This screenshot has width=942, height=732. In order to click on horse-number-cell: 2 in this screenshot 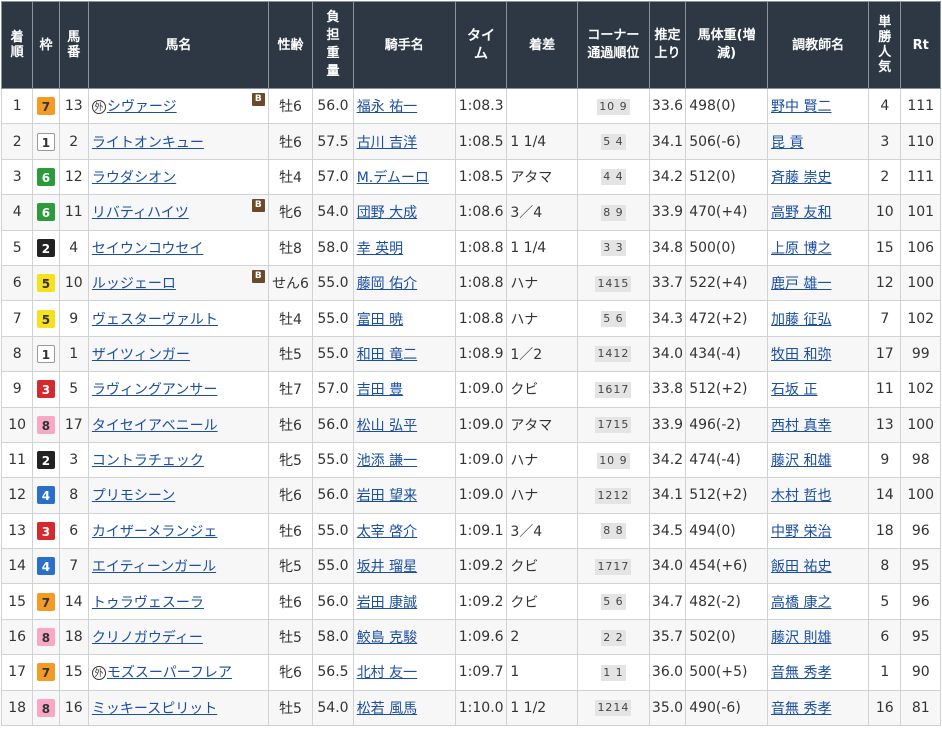, I will do `click(73, 141)`.